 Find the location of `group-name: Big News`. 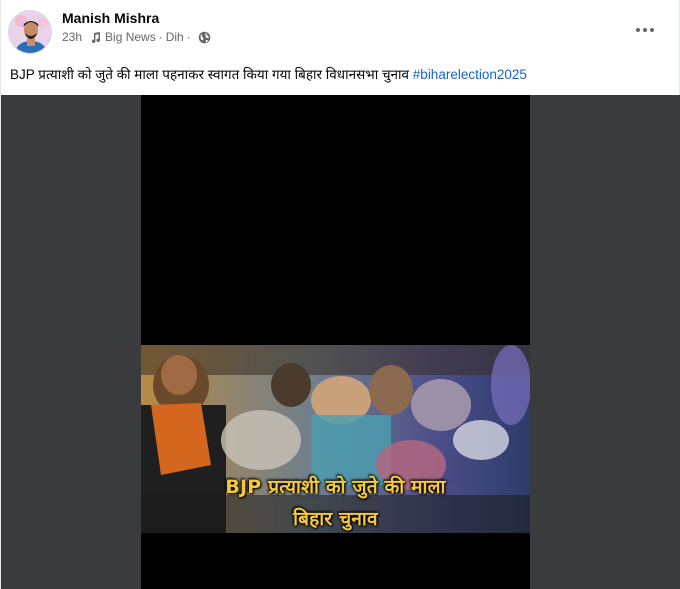

group-name: Big News is located at coordinates (130, 37).